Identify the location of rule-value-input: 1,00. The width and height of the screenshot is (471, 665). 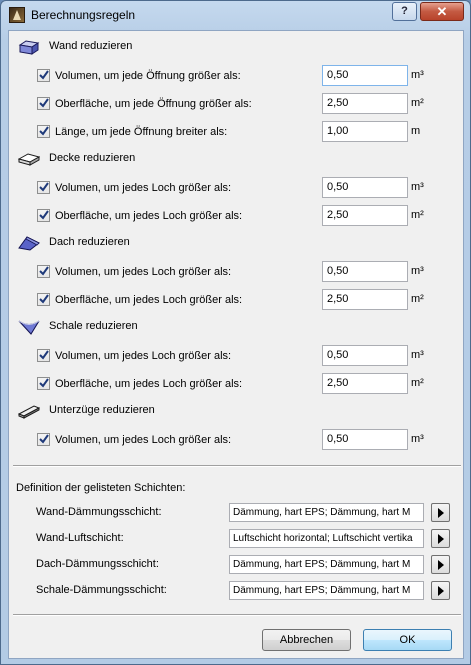
(365, 131).